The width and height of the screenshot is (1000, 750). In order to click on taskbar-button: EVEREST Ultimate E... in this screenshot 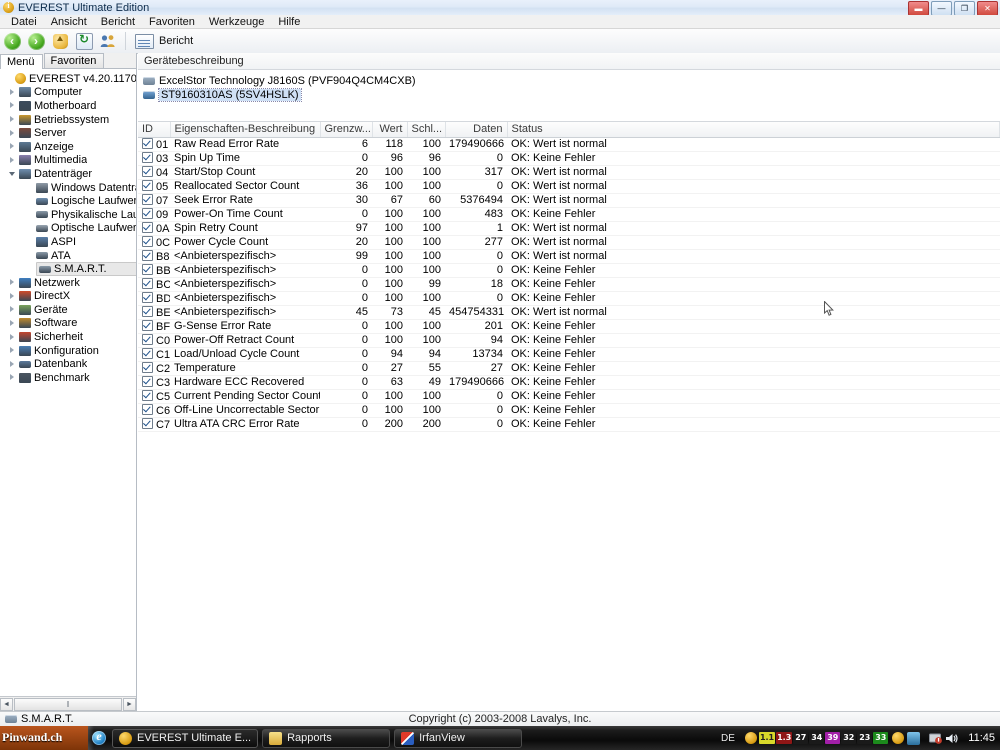, I will do `click(185, 738)`.